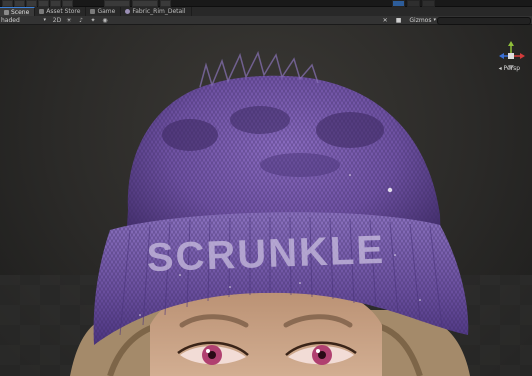 The width and height of the screenshot is (532, 376). Describe the element at coordinates (10, 20) in the screenshot. I see `shading-mode-value: haded` at that location.